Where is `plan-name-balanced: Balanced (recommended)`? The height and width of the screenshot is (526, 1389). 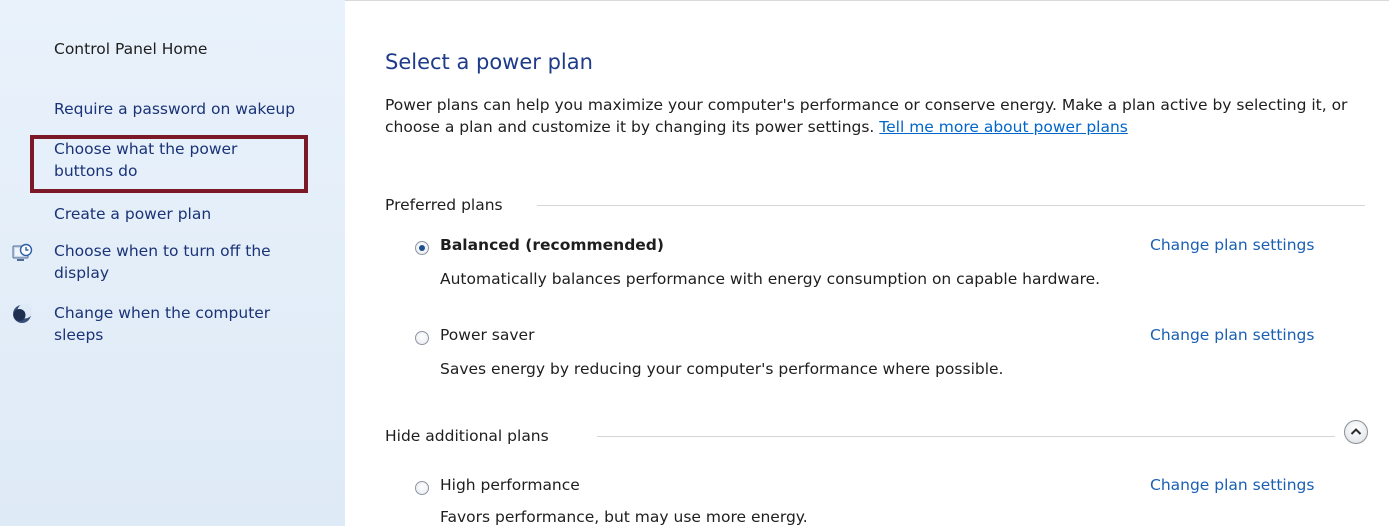
plan-name-balanced: Balanced (recommended) is located at coordinates (552, 245).